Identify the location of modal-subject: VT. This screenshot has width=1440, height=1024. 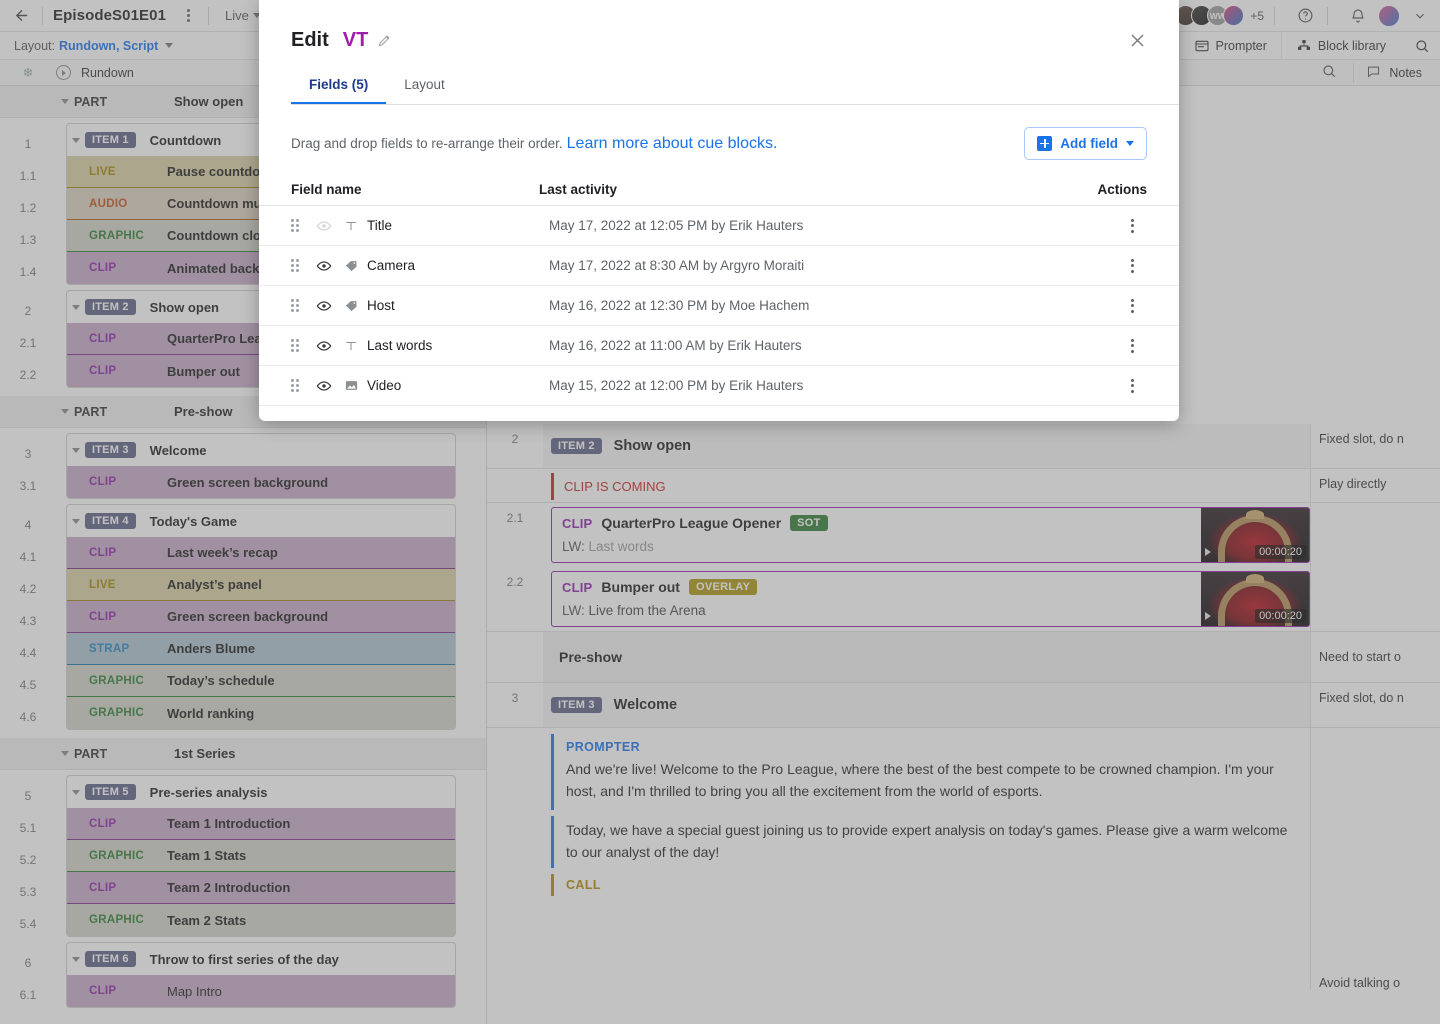
(355, 39).